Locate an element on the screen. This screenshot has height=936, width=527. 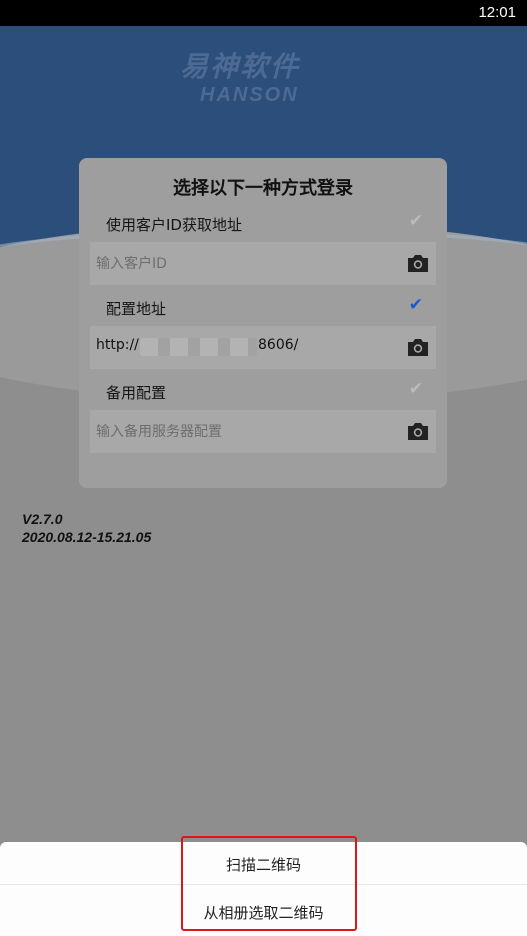
config-address-suffix: 8606/ is located at coordinates (278, 345).